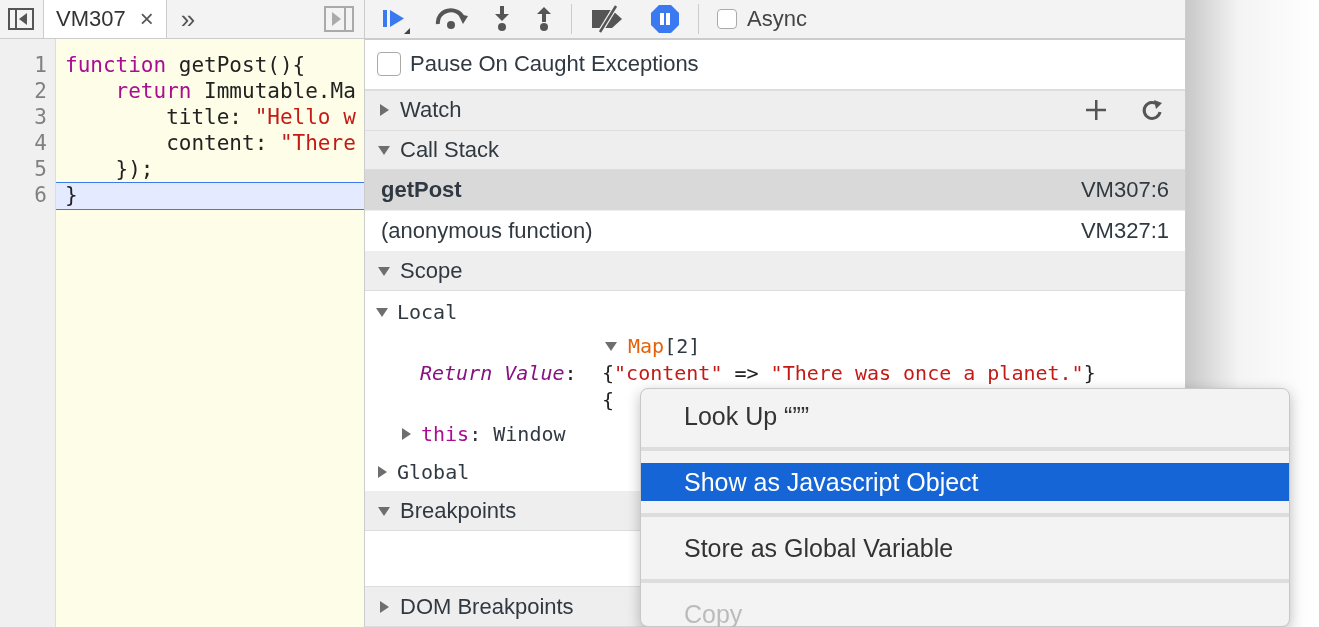 This screenshot has height=627, width=1319. Describe the element at coordinates (849, 373) in the screenshot. I see `map-entry: {"content" => "There was once a planet."}` at that location.